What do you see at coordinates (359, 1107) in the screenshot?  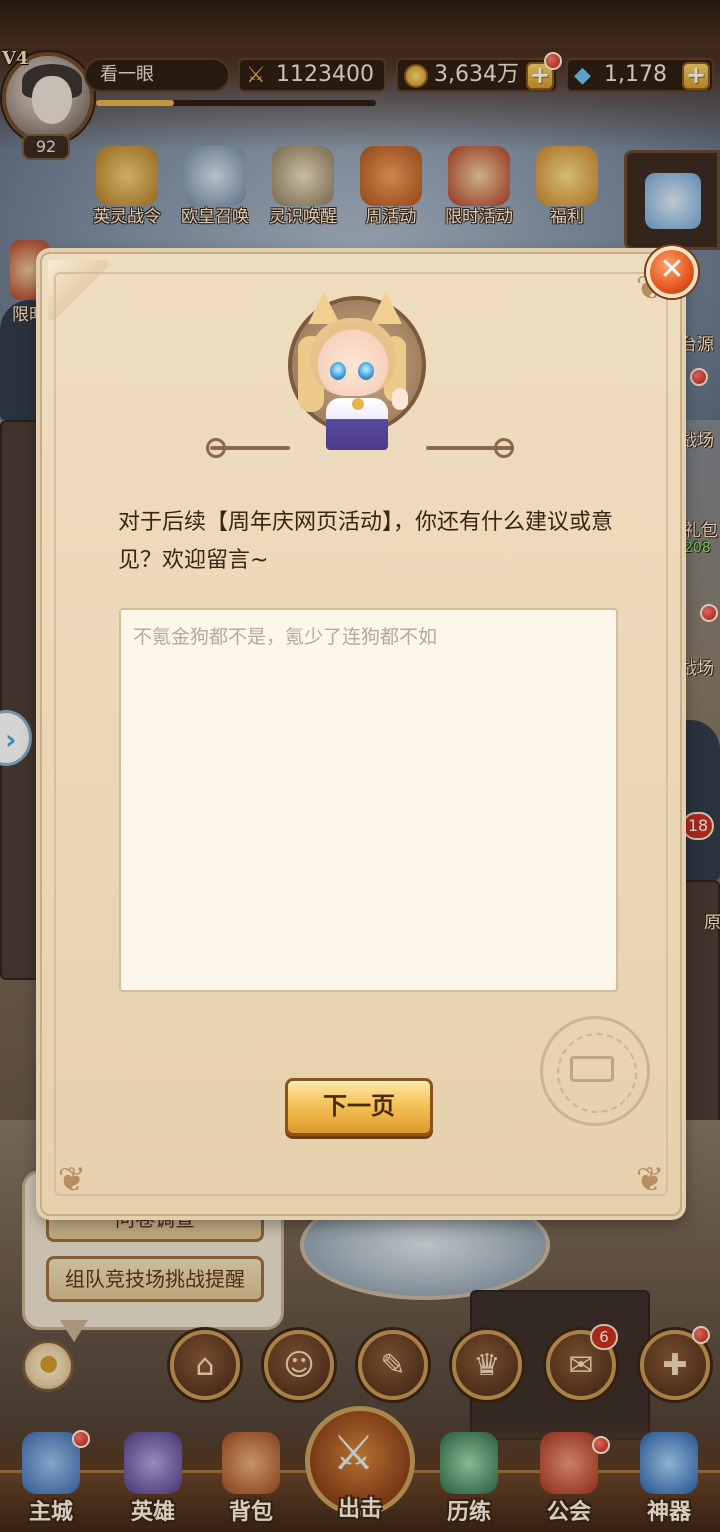 I see `next-page-button: 下一页` at bounding box center [359, 1107].